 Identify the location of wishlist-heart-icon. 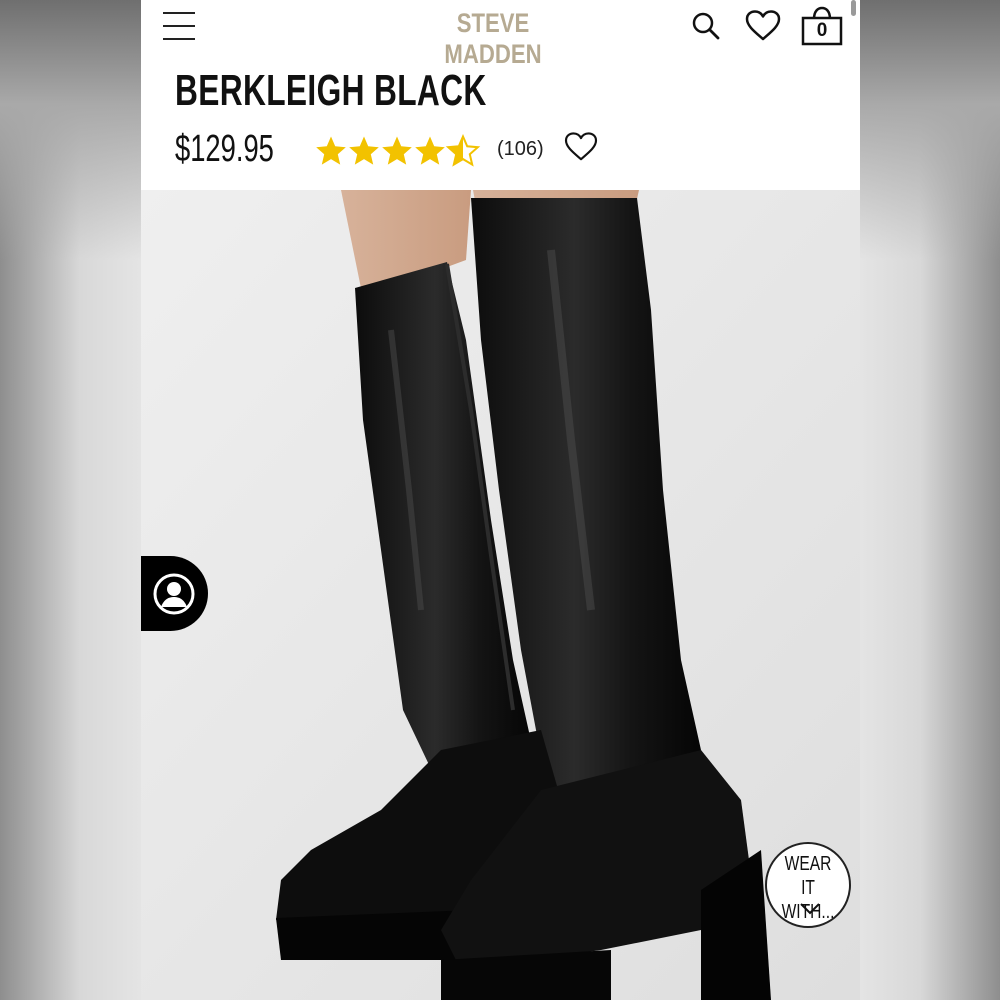
(581, 149).